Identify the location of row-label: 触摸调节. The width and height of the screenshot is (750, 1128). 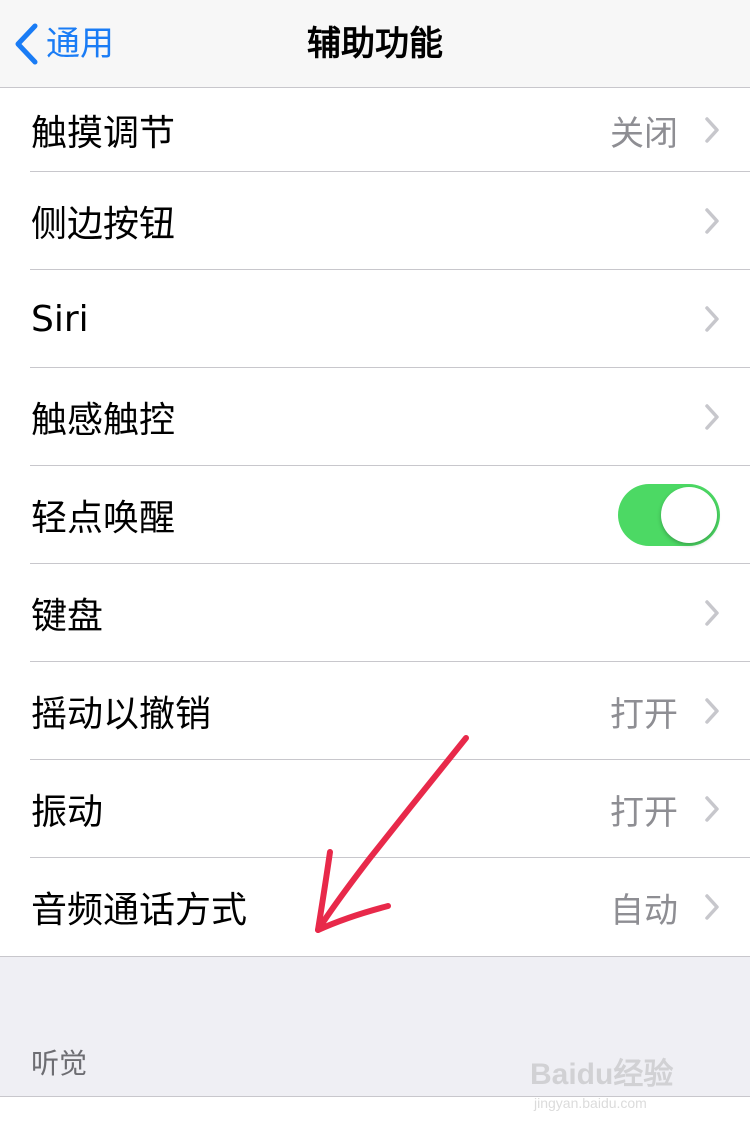
(103, 133).